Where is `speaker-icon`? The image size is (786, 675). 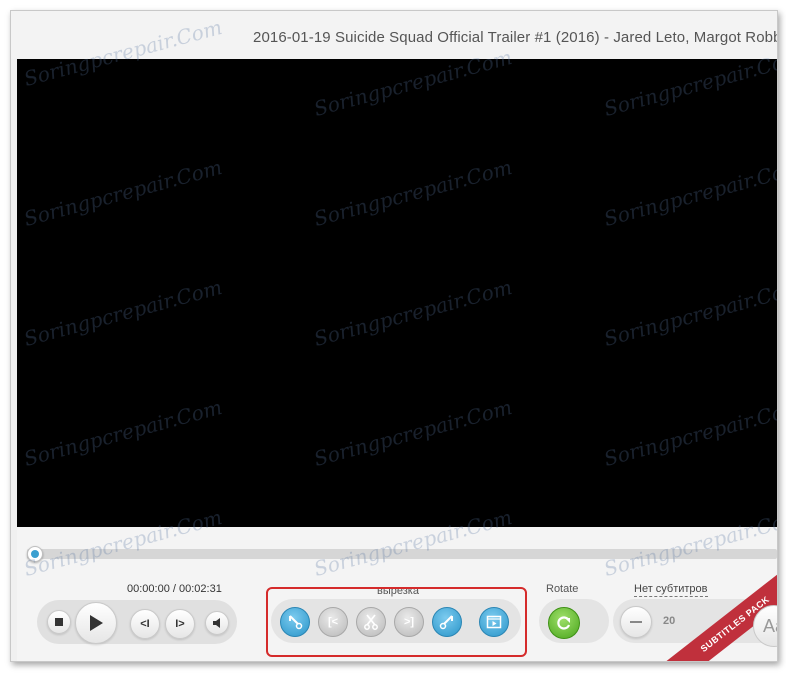 speaker-icon is located at coordinates (216, 623).